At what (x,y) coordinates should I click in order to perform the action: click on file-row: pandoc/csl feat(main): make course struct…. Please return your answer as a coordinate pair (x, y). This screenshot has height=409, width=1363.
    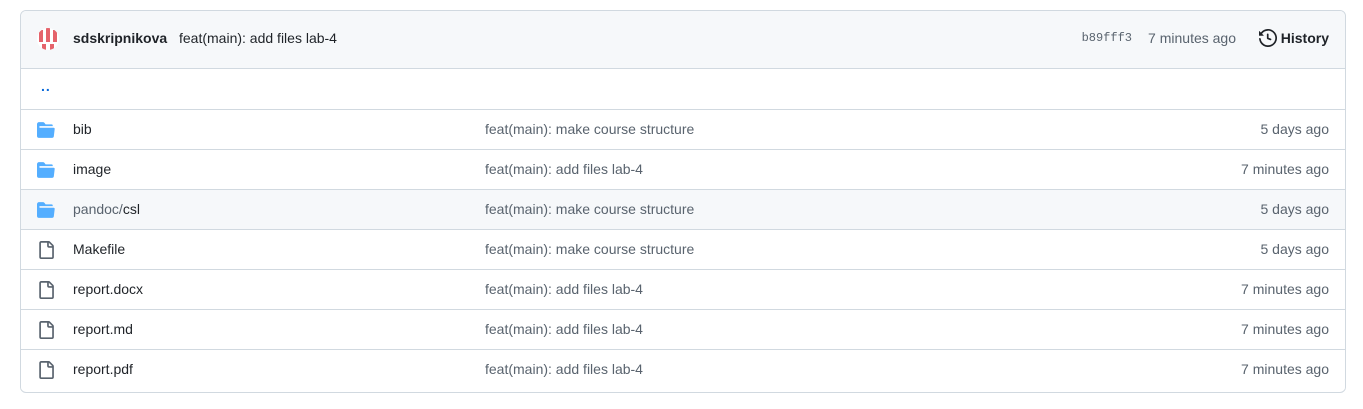
    Looking at the image, I should click on (683, 210).